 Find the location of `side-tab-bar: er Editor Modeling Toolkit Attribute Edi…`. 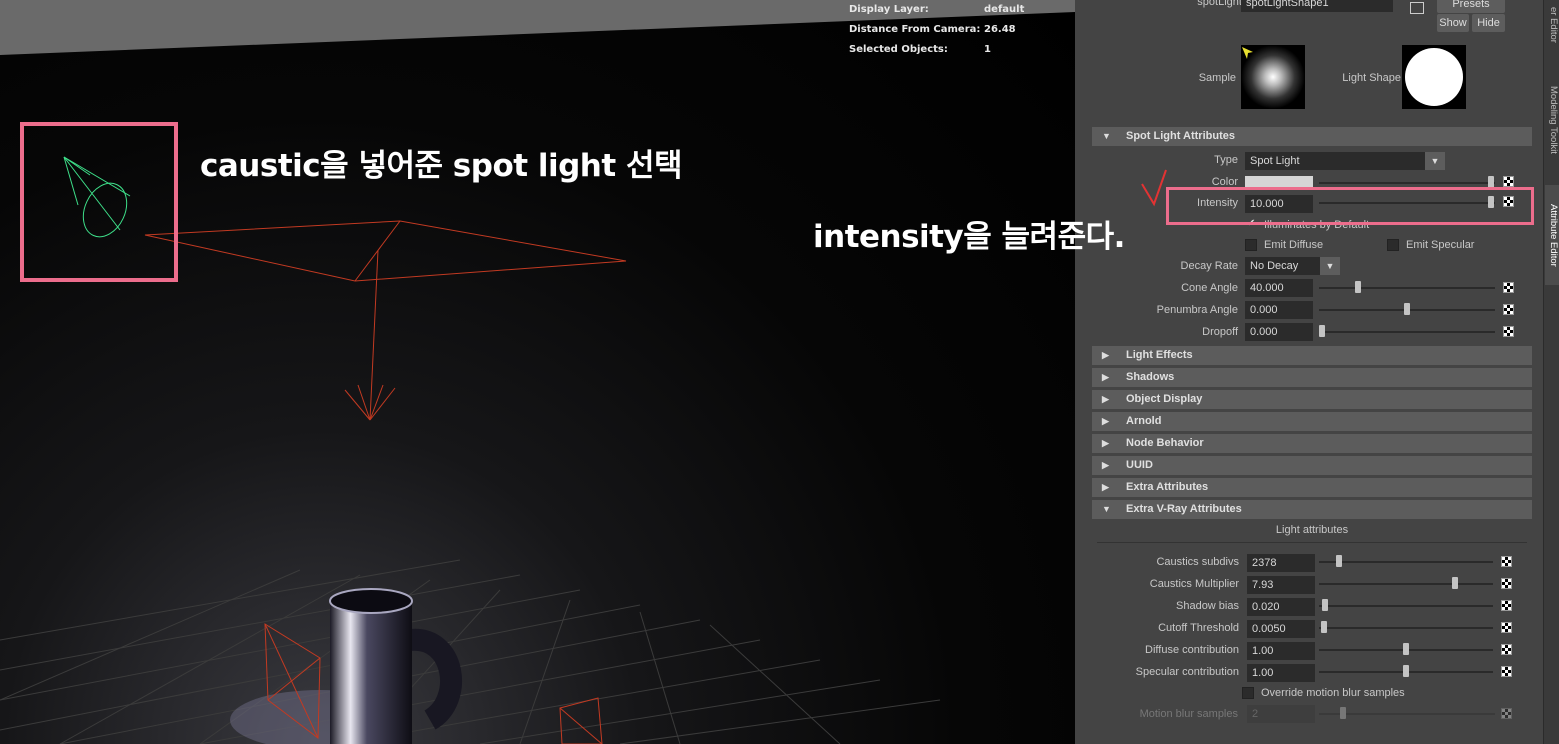

side-tab-bar: er Editor Modeling Toolkit Attribute Edi… is located at coordinates (1551, 372).